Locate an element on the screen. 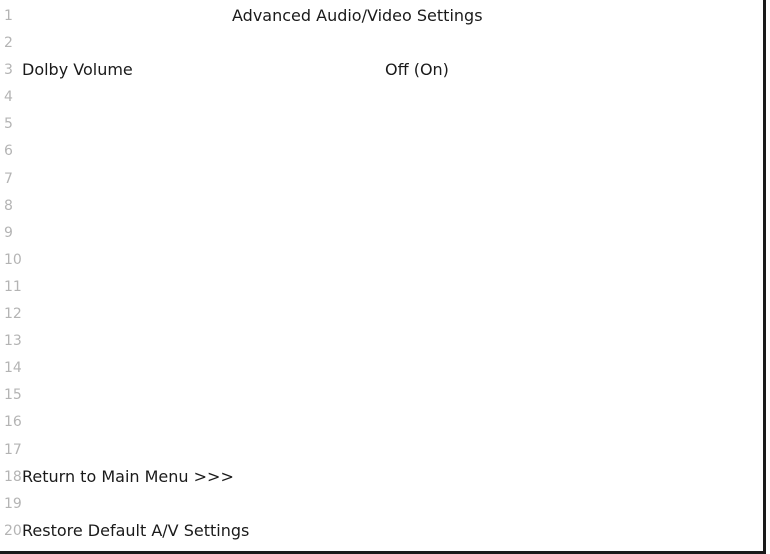 The height and width of the screenshot is (554, 770). dolby-volume-value: Off (On) is located at coordinates (417, 70).